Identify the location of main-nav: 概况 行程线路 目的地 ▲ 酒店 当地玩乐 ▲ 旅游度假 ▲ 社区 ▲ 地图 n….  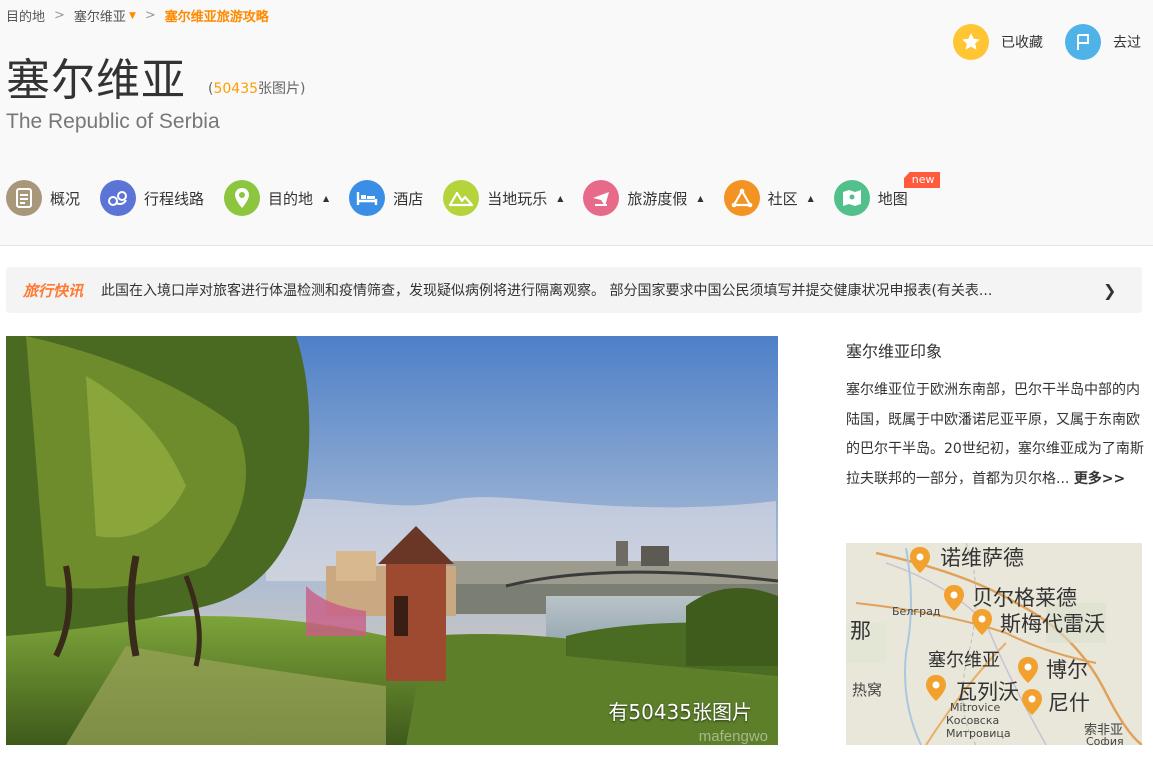
(473, 194).